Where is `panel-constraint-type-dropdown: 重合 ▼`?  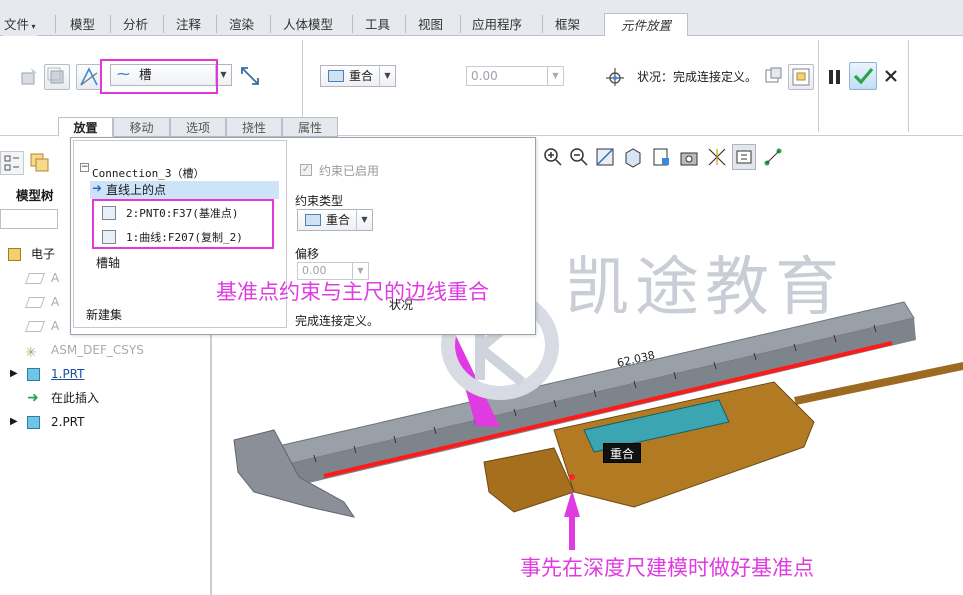 panel-constraint-type-dropdown: 重合 ▼ is located at coordinates (335, 220).